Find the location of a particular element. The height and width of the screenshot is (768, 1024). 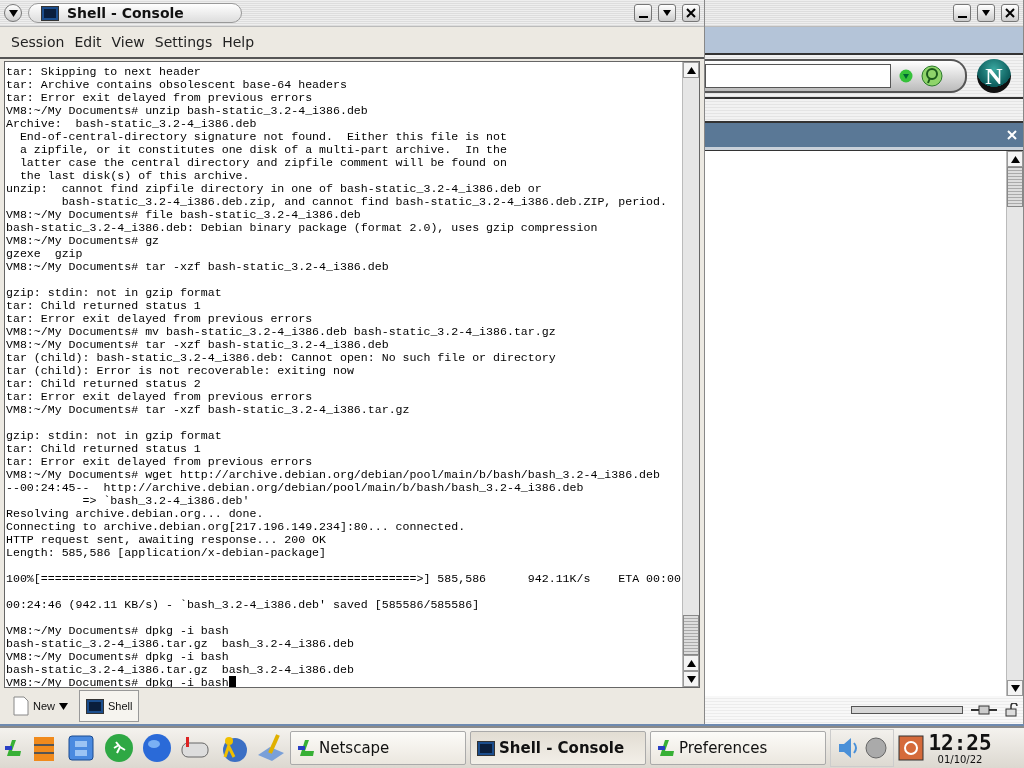

power-icon is located at coordinates (911, 748).